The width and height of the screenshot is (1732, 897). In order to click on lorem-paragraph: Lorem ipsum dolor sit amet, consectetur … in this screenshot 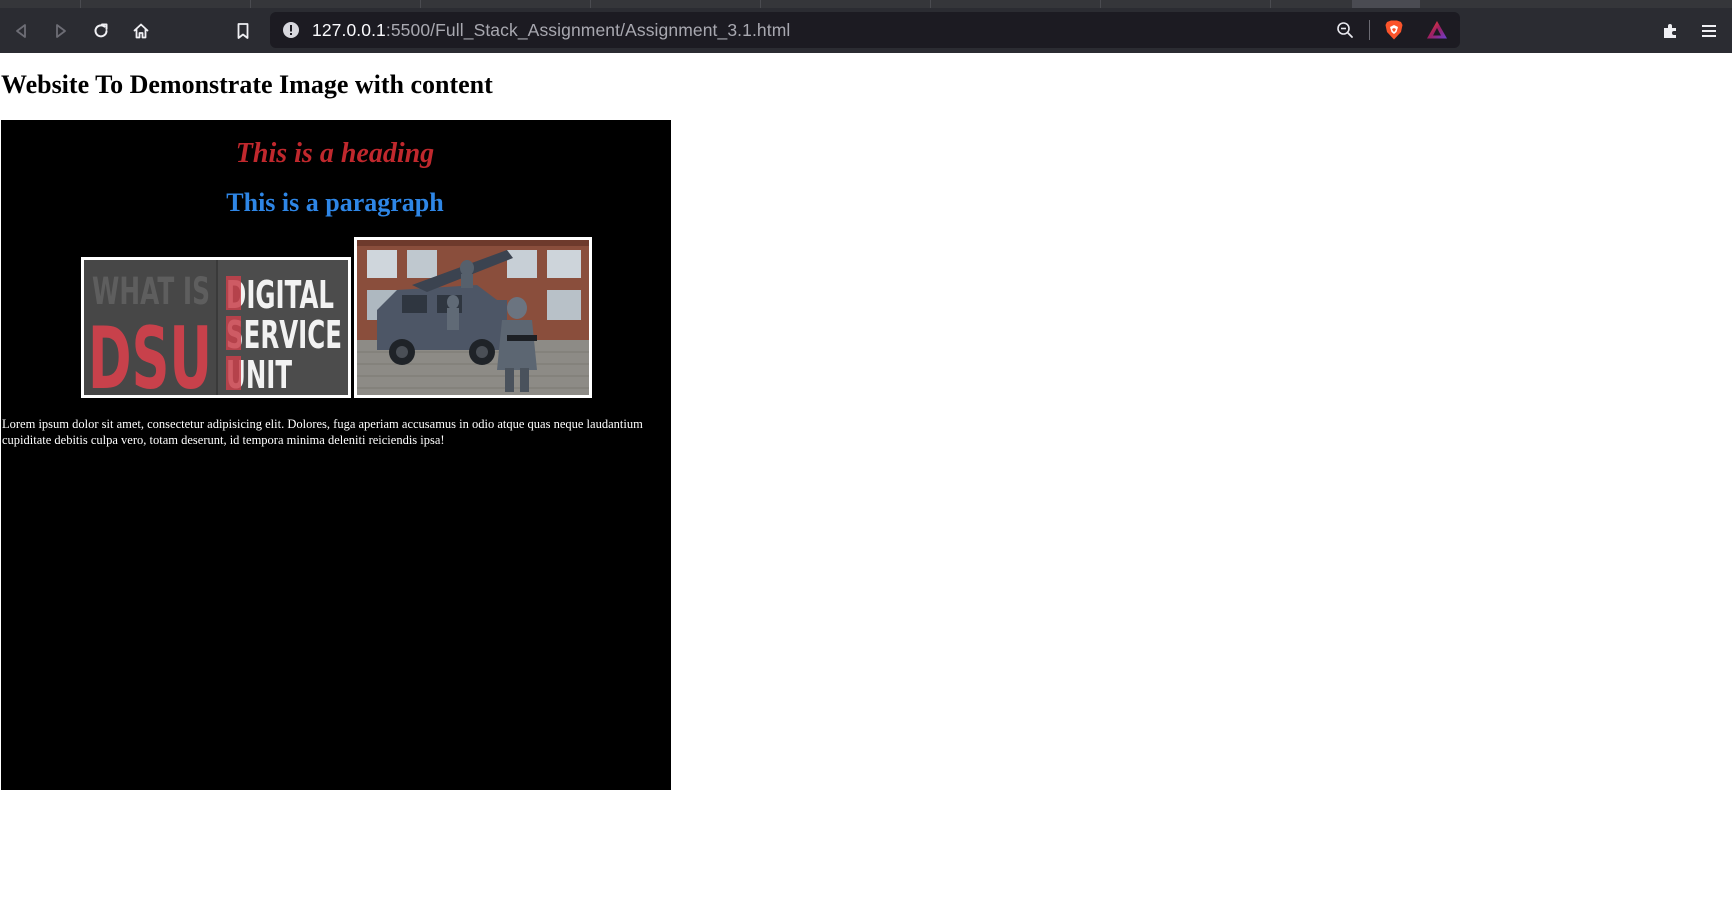, I will do `click(322, 432)`.